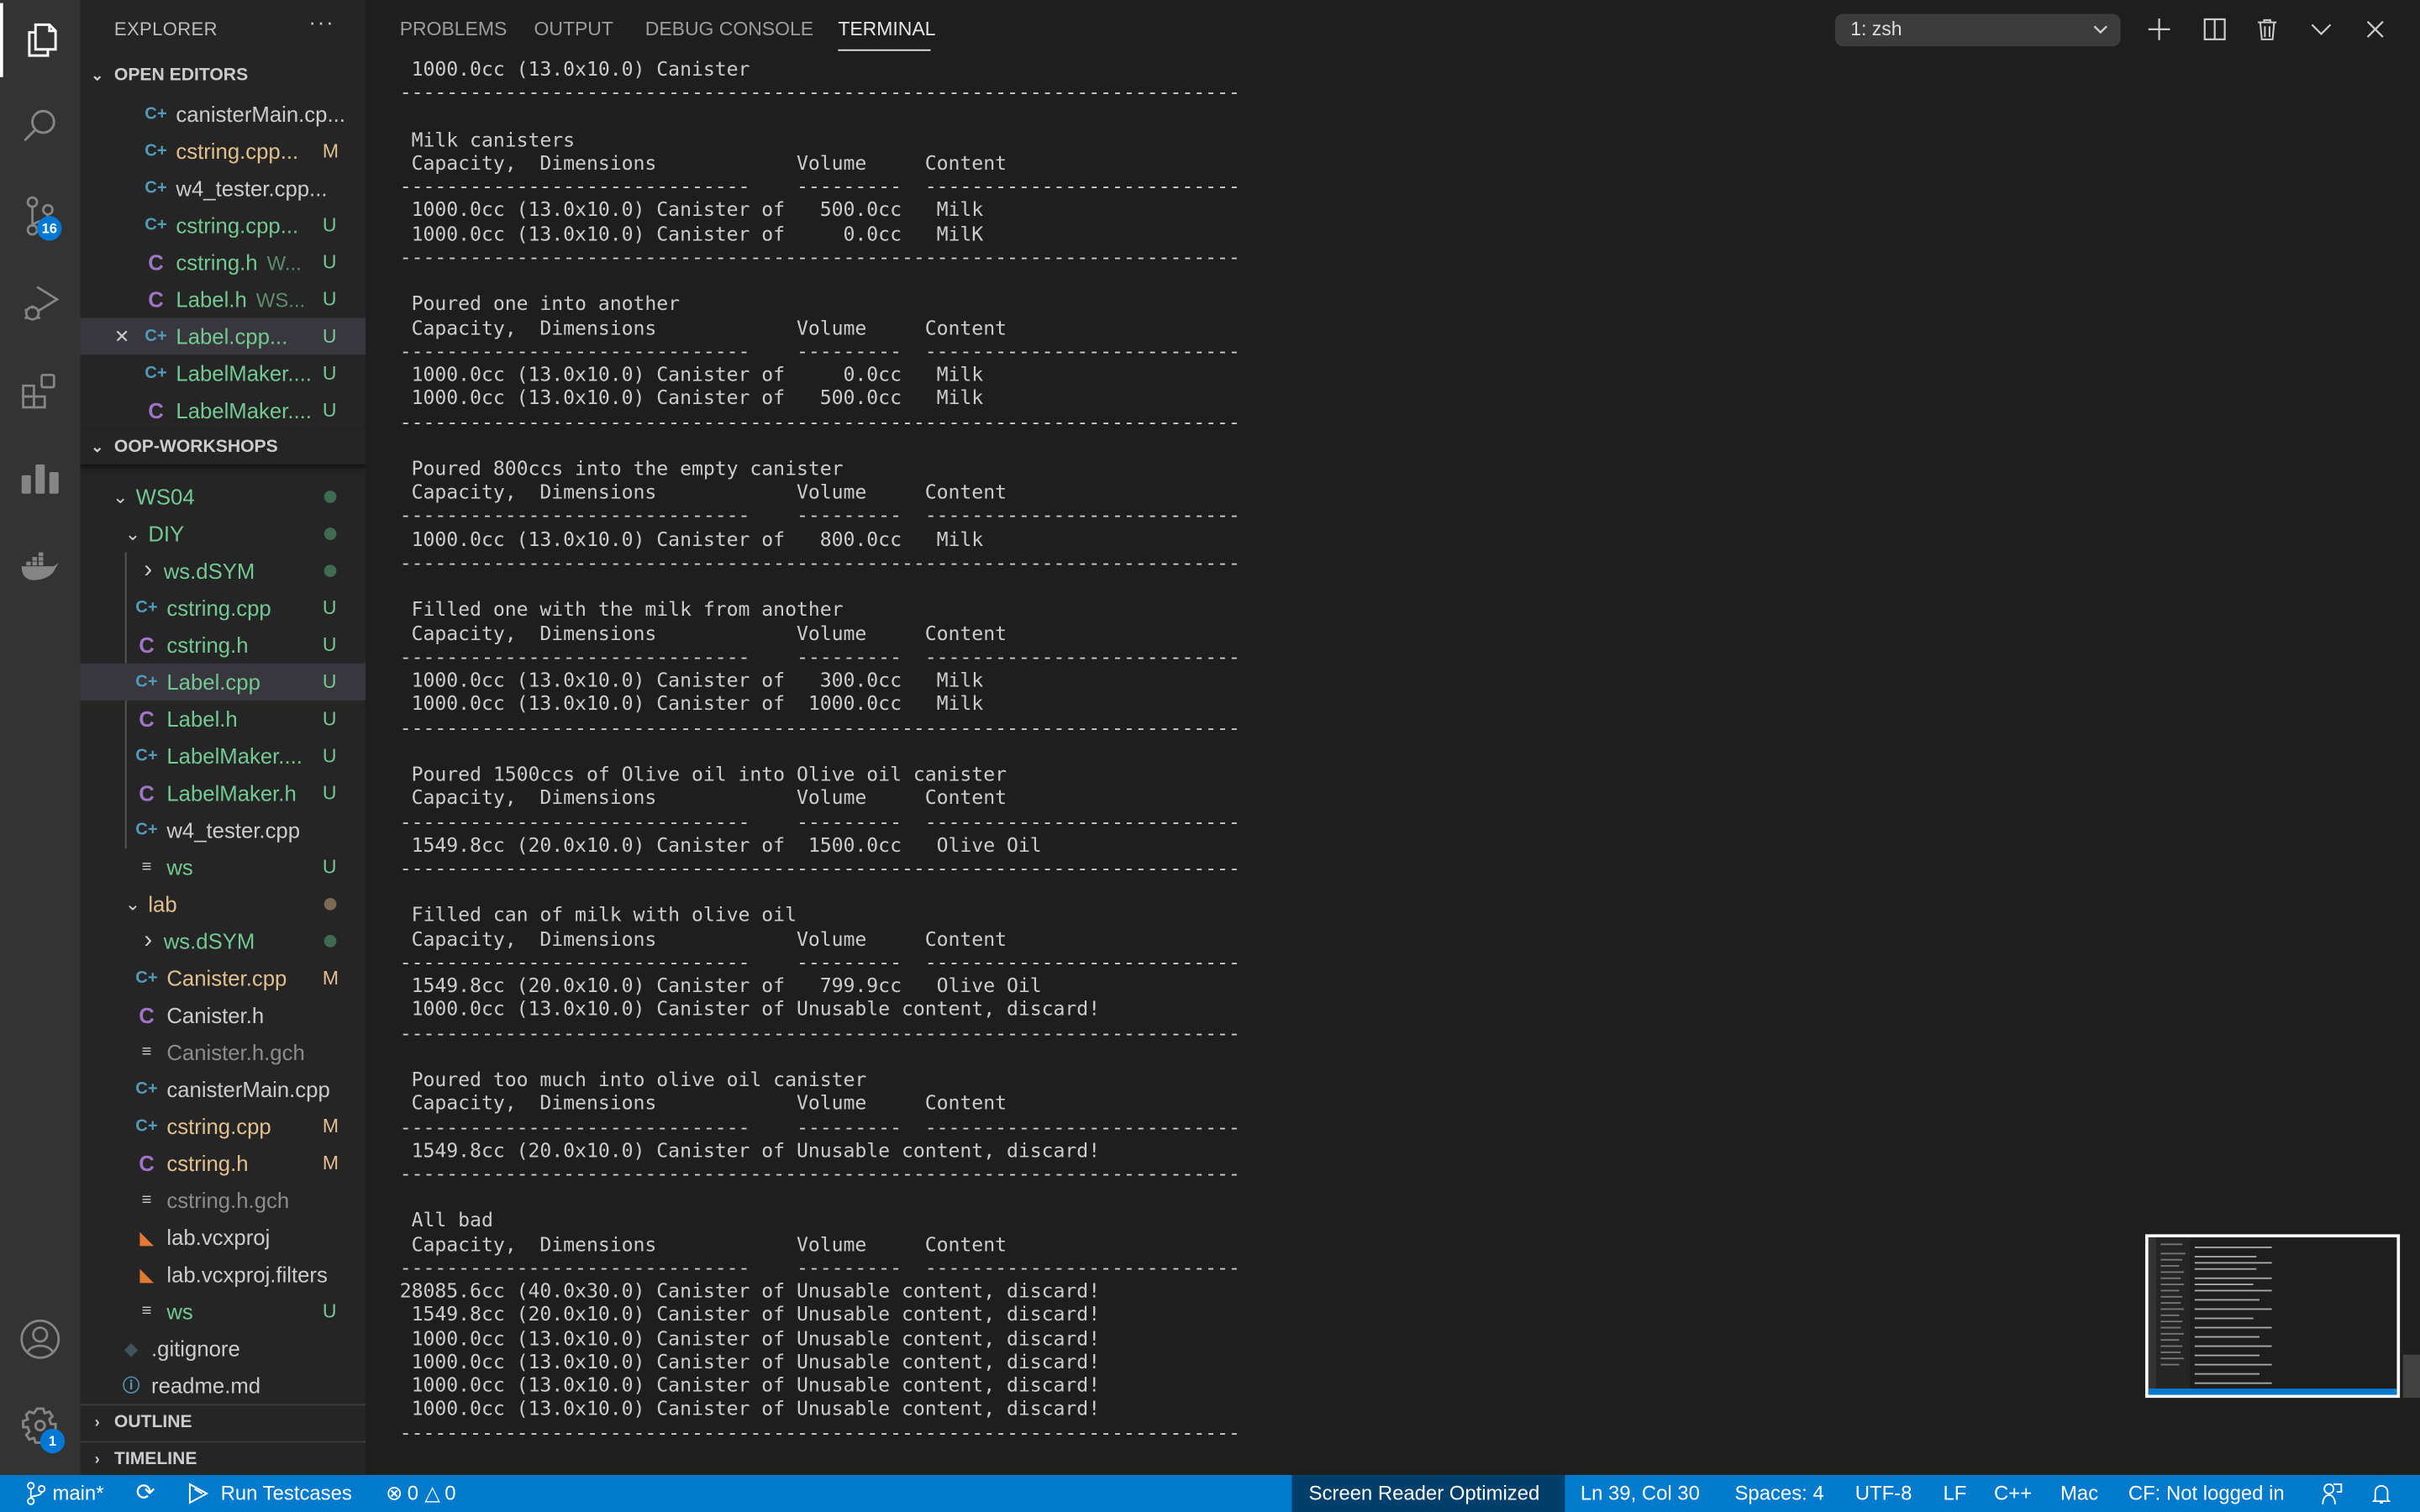 The width and height of the screenshot is (2420, 1512). I want to click on tree-item: ≡ cstring.h.gch, so click(224, 1200).